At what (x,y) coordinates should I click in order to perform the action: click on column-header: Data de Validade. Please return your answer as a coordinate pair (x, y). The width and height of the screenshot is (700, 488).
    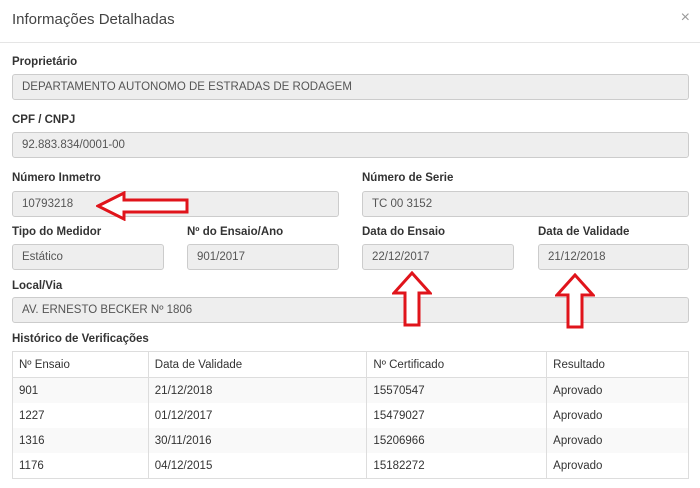
    Looking at the image, I should click on (257, 364).